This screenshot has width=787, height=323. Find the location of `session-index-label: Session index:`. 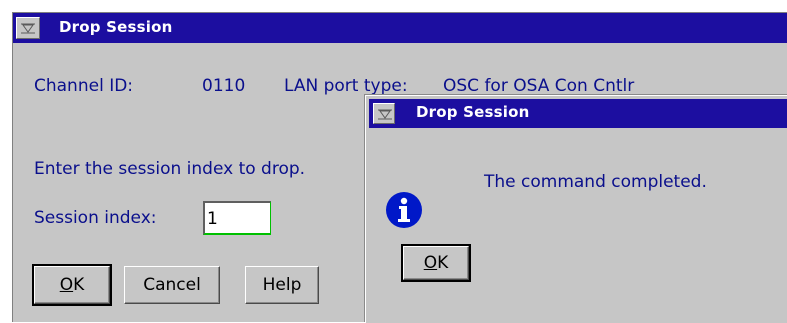

session-index-label: Session index: is located at coordinates (95, 218).